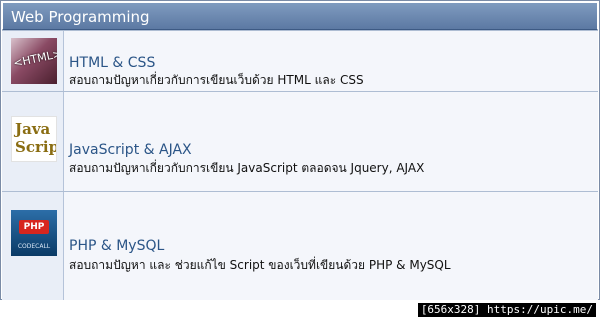  Describe the element at coordinates (80, 17) in the screenshot. I see `category-title: Web Programming` at that location.